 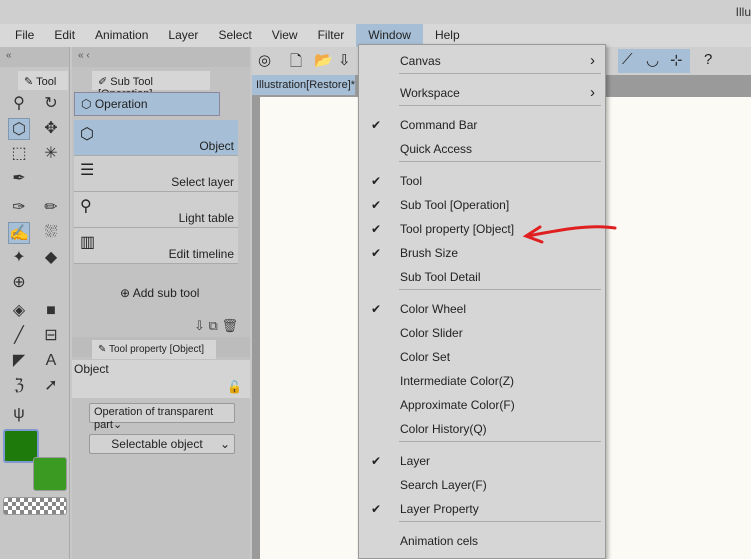 What do you see at coordinates (86, 206) in the screenshot?
I see `light-table-icon: ⚲` at bounding box center [86, 206].